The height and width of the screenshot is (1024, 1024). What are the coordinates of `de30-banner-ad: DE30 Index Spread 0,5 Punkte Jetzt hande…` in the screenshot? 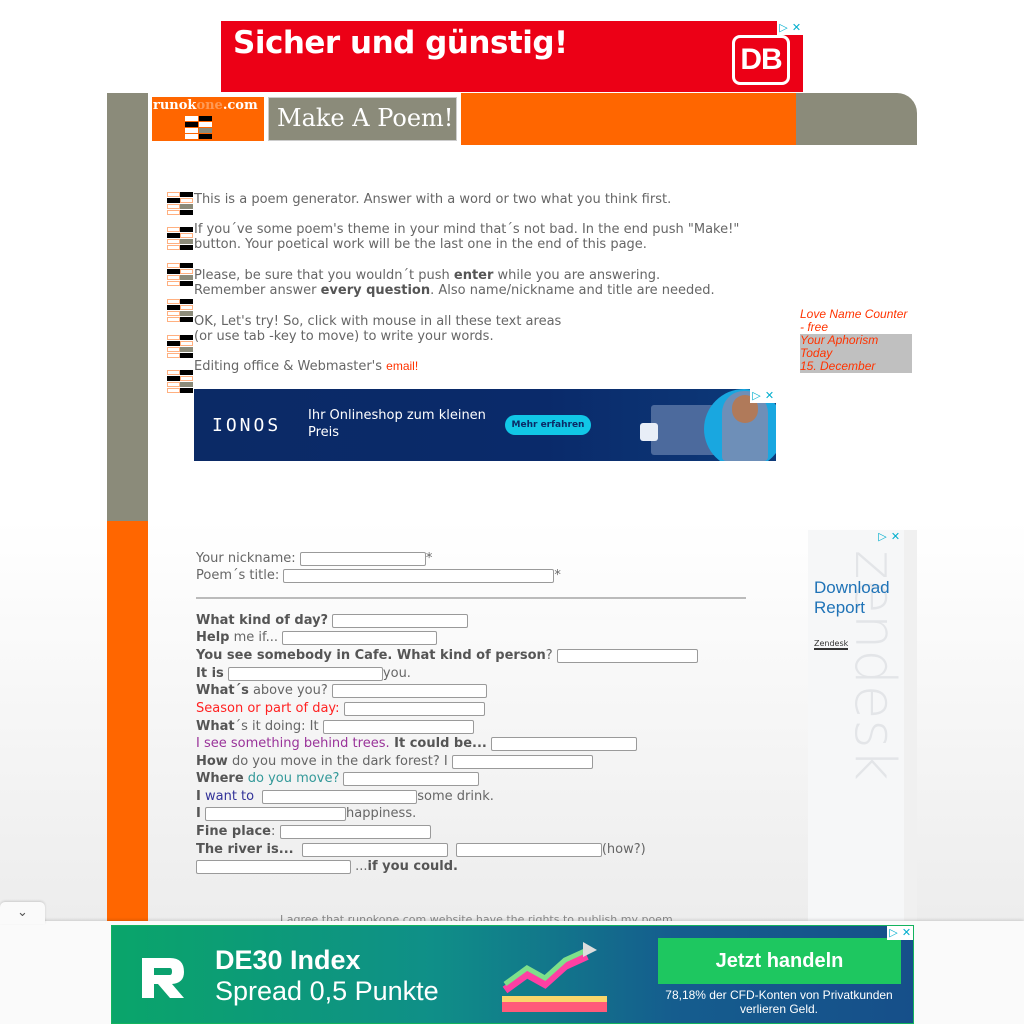 It's located at (512, 974).